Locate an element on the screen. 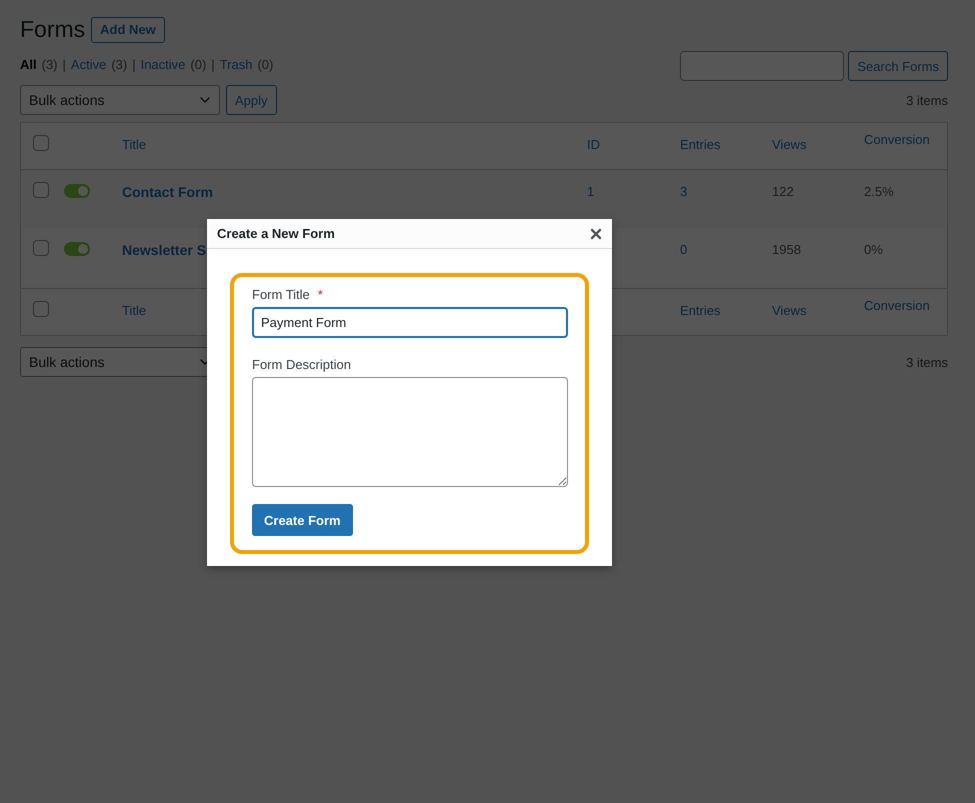  required-mark: * is located at coordinates (320, 294).